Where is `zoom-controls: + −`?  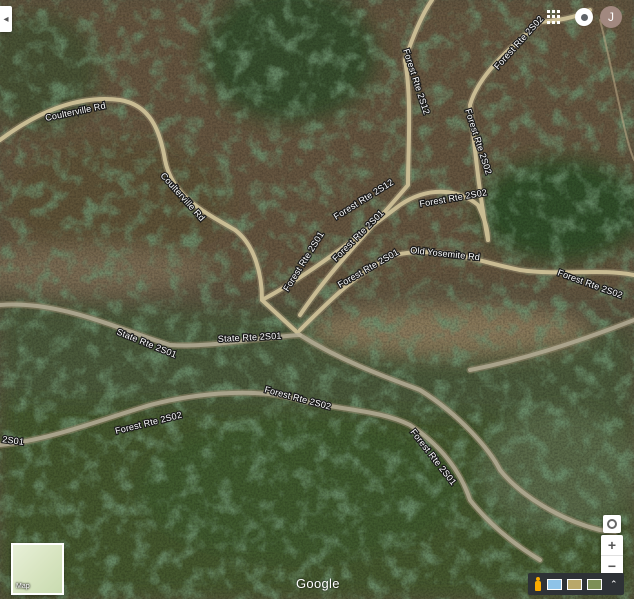
zoom-controls: + − is located at coordinates (612, 555).